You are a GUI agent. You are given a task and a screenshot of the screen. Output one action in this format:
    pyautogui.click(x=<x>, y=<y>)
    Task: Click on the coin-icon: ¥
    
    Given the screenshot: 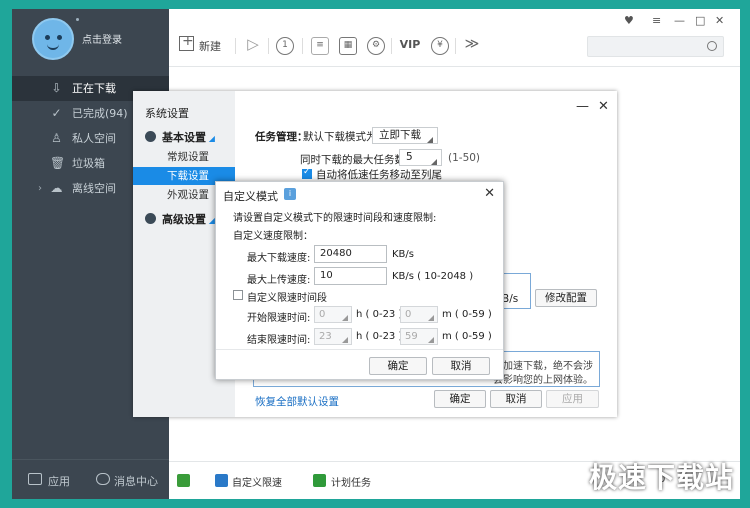 What is the action you would take?
    pyautogui.click(x=440, y=46)
    